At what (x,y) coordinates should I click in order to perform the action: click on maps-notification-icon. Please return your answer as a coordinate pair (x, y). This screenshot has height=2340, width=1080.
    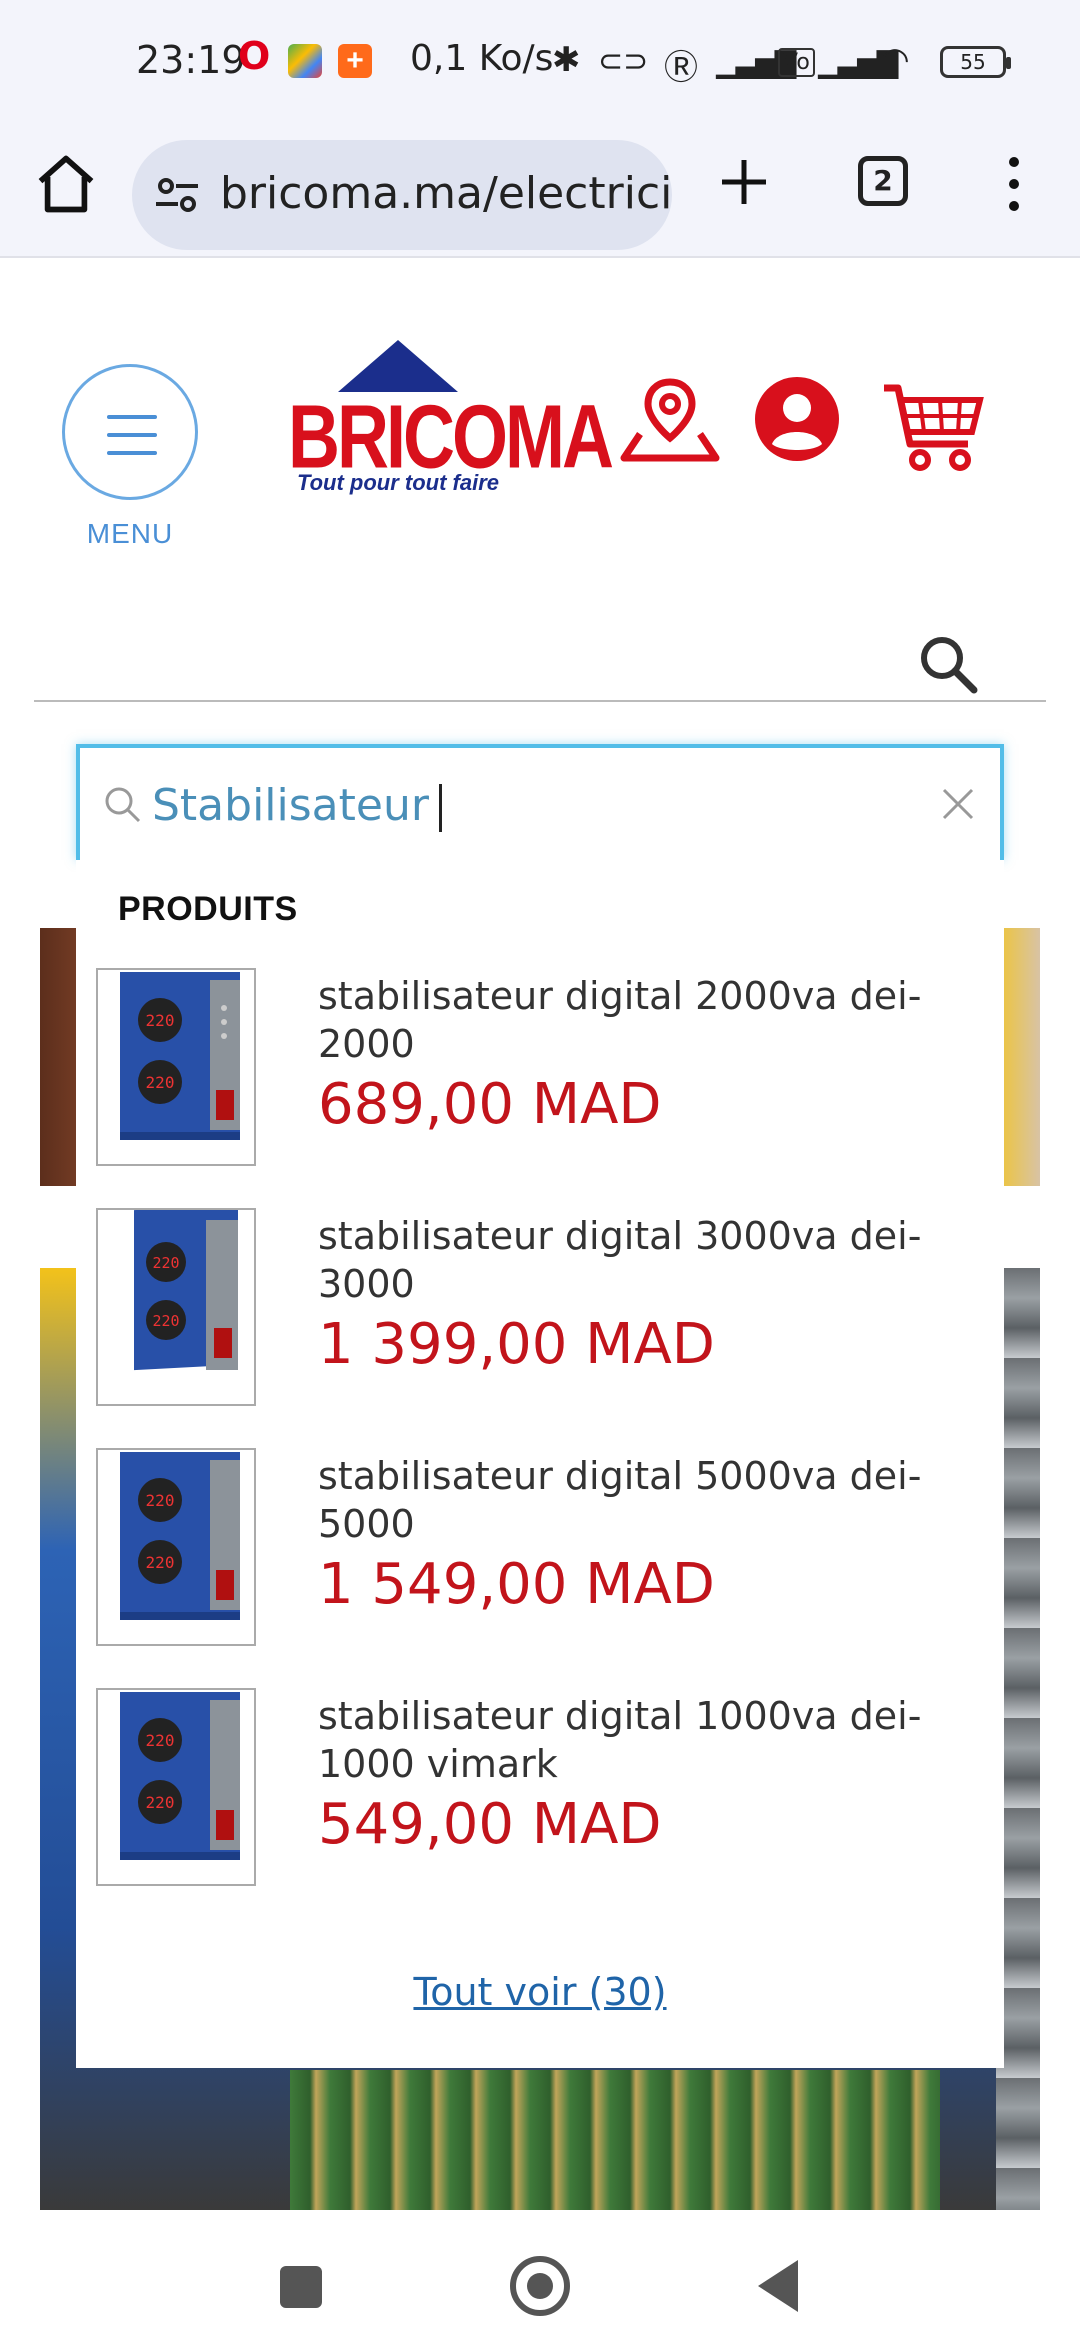
    Looking at the image, I should click on (305, 61).